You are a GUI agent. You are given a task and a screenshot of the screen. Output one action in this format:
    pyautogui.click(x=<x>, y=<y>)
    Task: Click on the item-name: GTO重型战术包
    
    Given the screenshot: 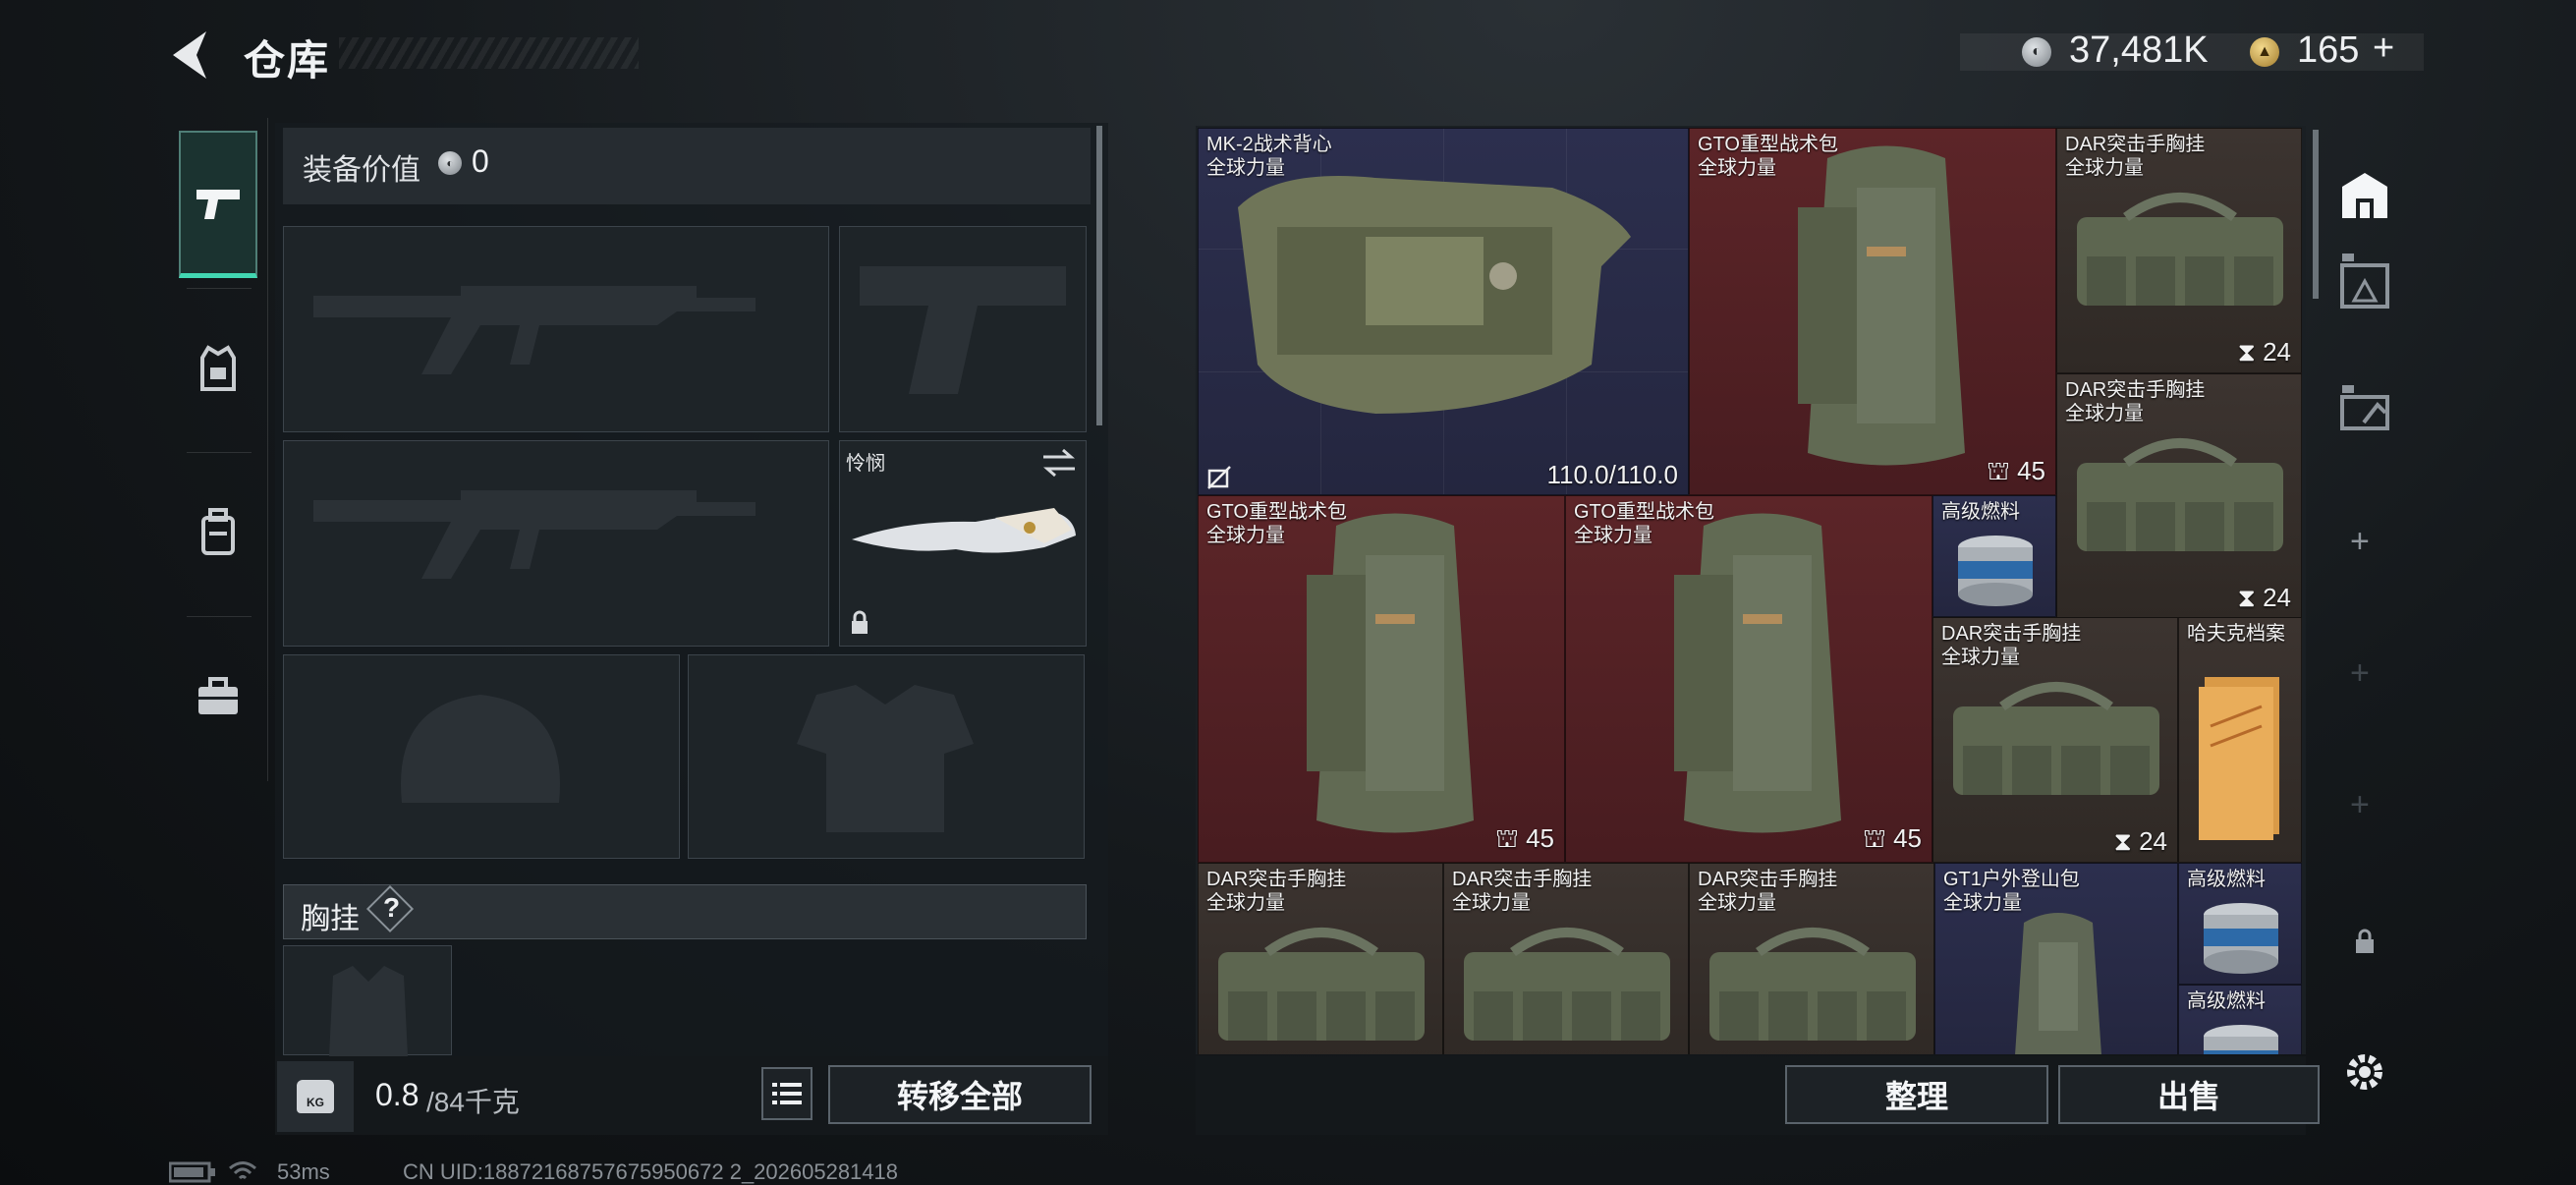 What is the action you would take?
    pyautogui.click(x=1644, y=512)
    